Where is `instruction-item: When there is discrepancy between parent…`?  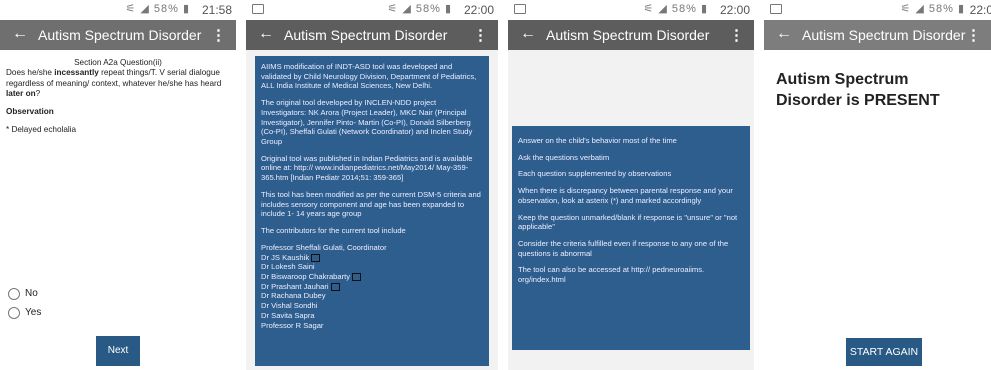
instruction-item: When there is discrepancy between parent… is located at coordinates (625, 195).